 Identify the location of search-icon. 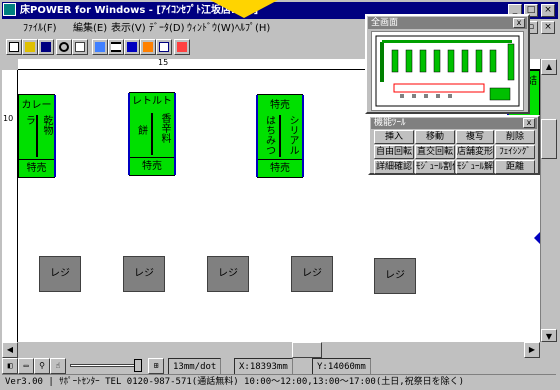
(64, 47).